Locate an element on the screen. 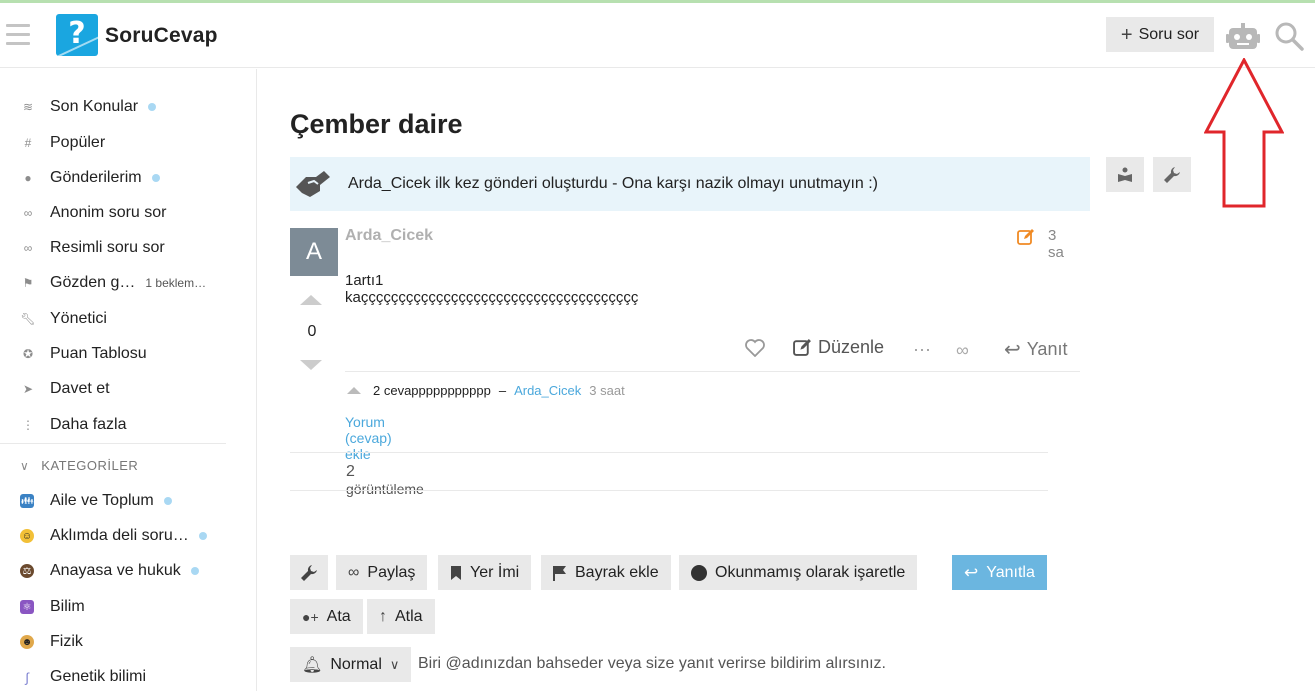 This screenshot has height=691, width=1315. post-time: 3 sa is located at coordinates (1056, 244).